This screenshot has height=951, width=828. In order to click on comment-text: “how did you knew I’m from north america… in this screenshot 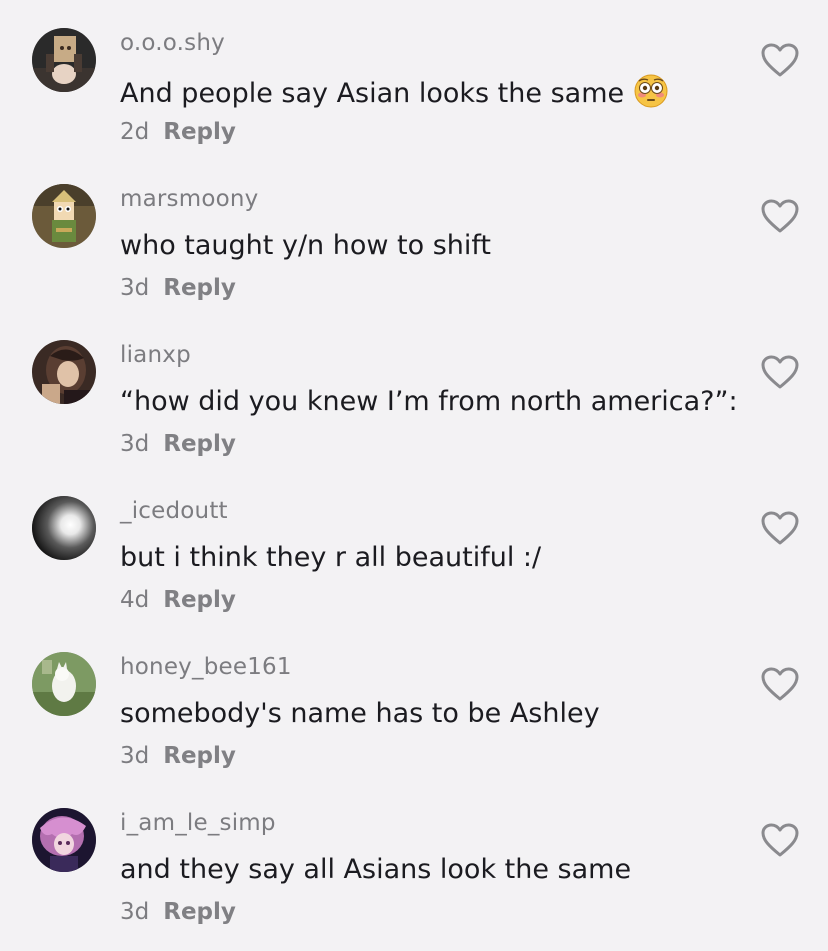, I will do `click(429, 401)`.